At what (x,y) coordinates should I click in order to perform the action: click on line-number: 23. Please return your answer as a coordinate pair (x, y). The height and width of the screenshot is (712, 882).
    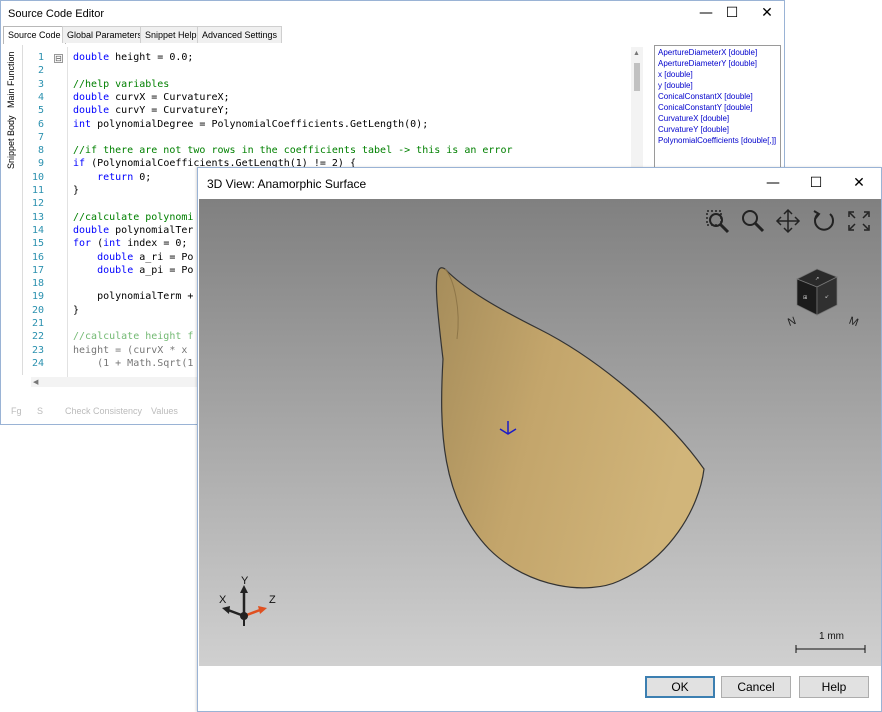
    Looking at the image, I should click on (37, 350).